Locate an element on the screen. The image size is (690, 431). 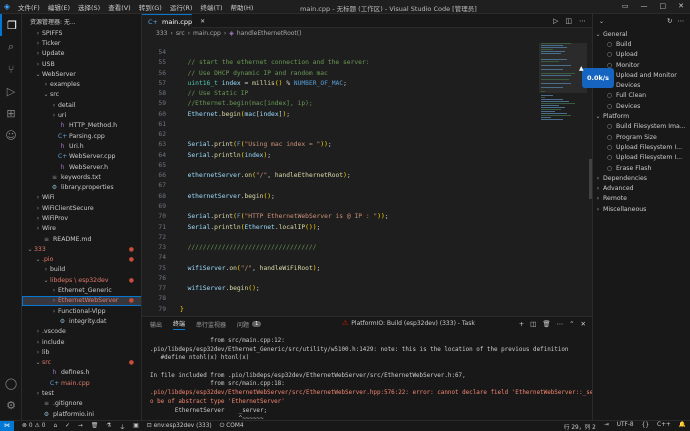
task-group: › Advanced is located at coordinates (641, 188).